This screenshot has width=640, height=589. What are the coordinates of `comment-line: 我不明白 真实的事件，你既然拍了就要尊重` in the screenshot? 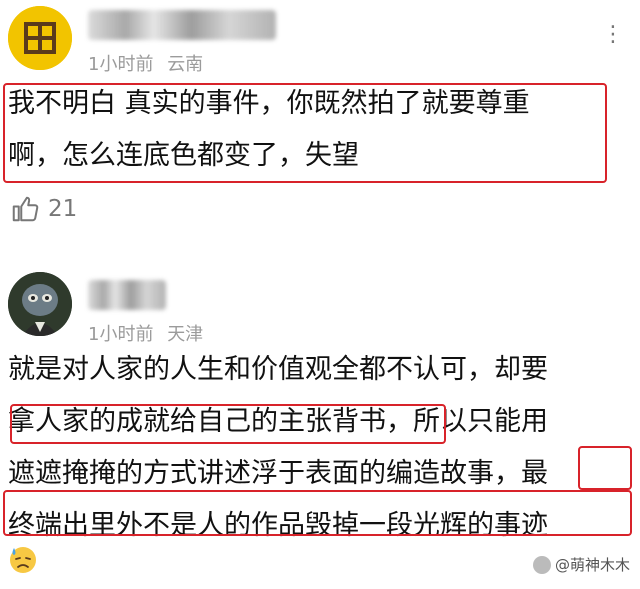 It's located at (269, 103).